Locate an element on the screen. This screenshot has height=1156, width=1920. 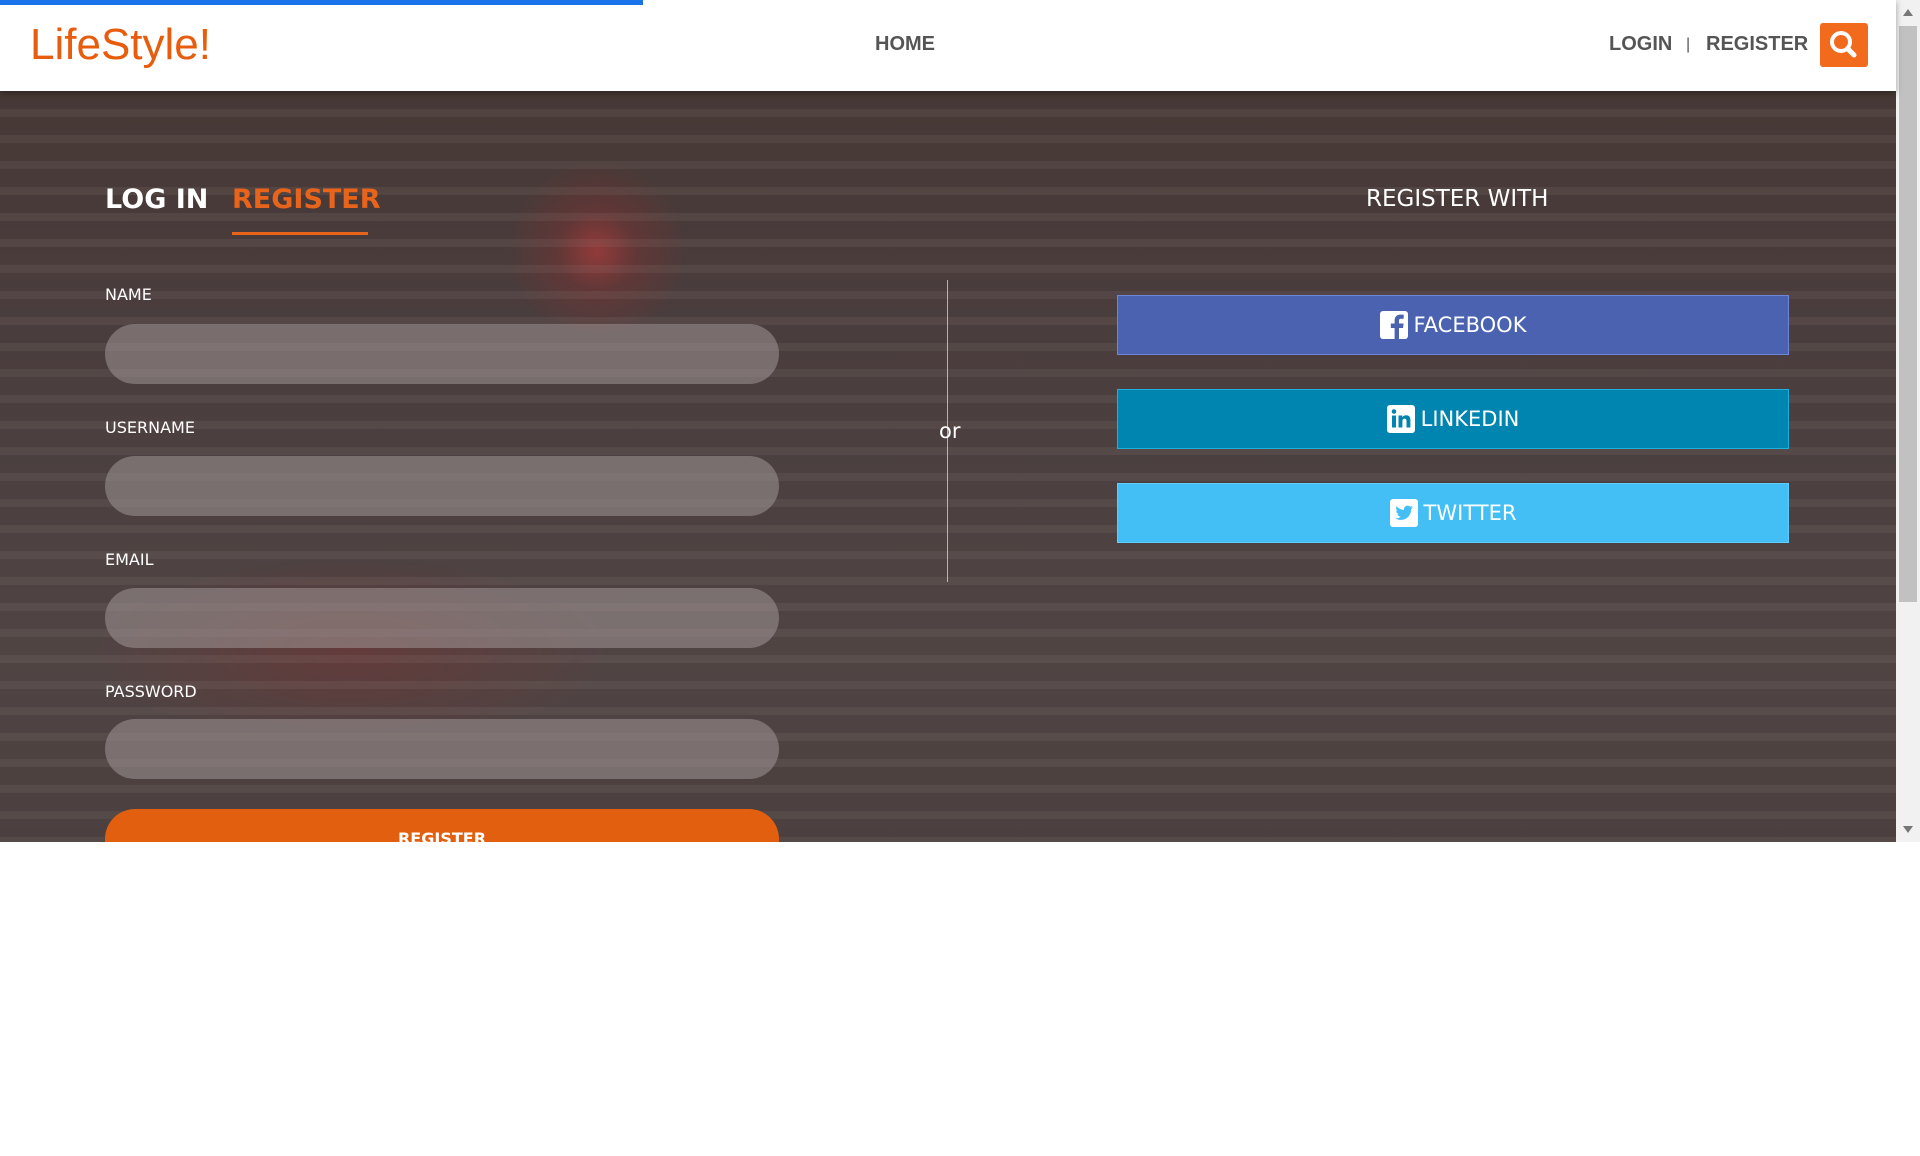
linkedin-button: LINKEDIN is located at coordinates (1453, 419).